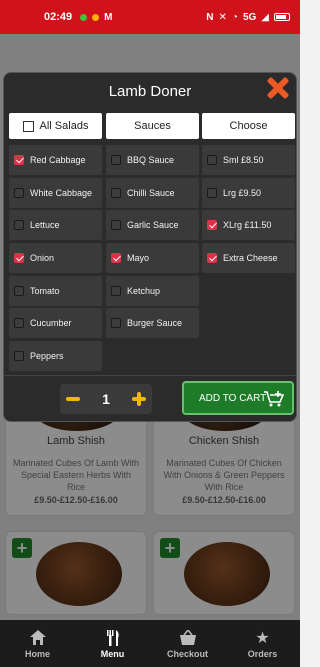 The image size is (320, 667). What do you see at coordinates (84, 17) in the screenshot?
I see `whatsapp-icon` at bounding box center [84, 17].